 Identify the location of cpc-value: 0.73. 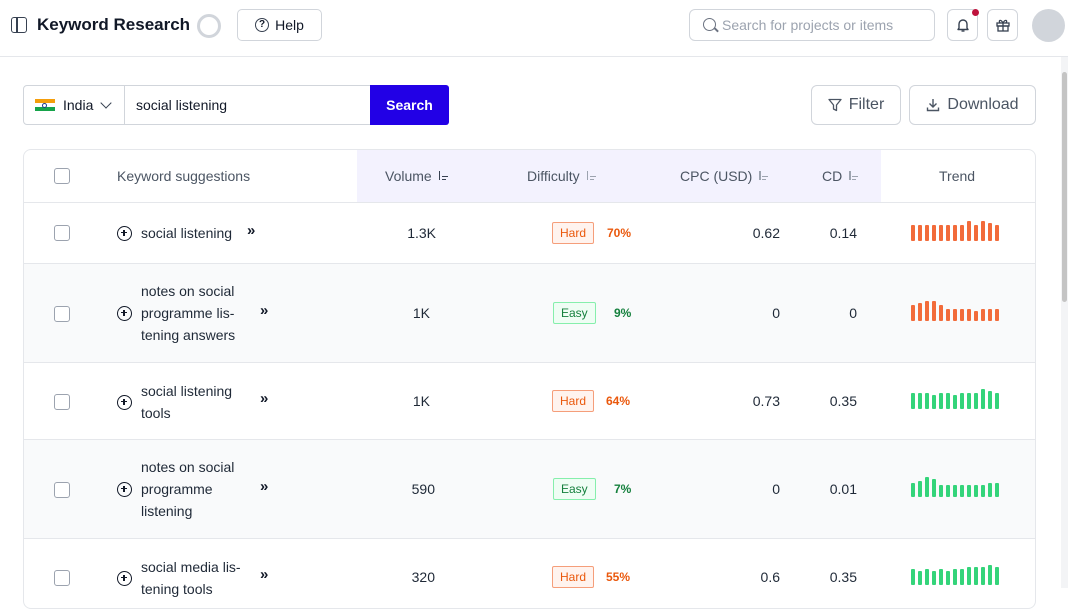
(766, 401).